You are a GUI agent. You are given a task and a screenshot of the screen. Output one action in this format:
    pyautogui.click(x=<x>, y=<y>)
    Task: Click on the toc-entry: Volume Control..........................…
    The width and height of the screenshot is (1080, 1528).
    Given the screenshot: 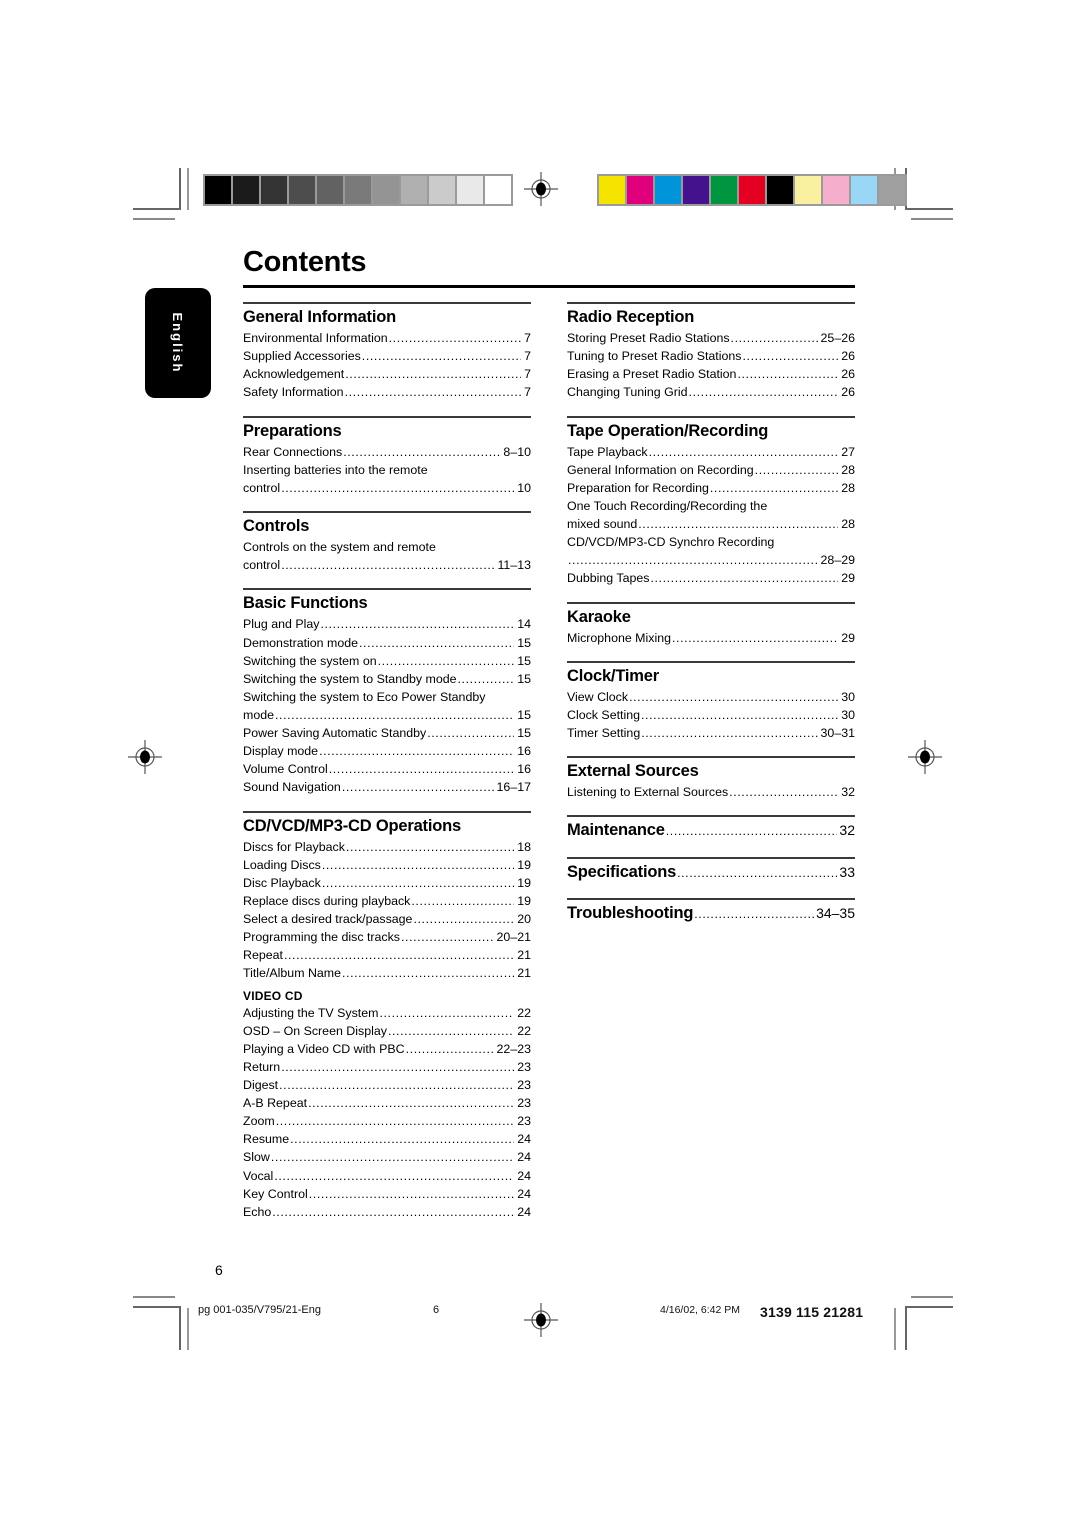 What is the action you would take?
    pyautogui.click(x=387, y=769)
    